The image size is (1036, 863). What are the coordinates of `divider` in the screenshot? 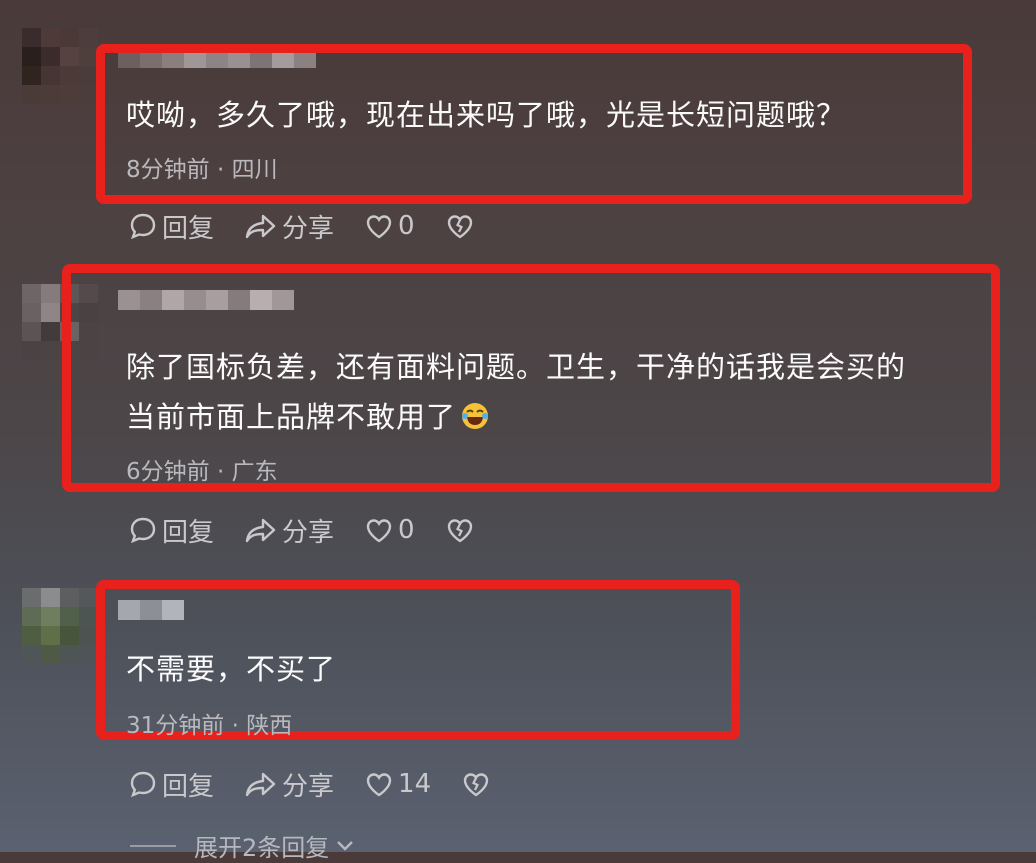 It's located at (153, 845).